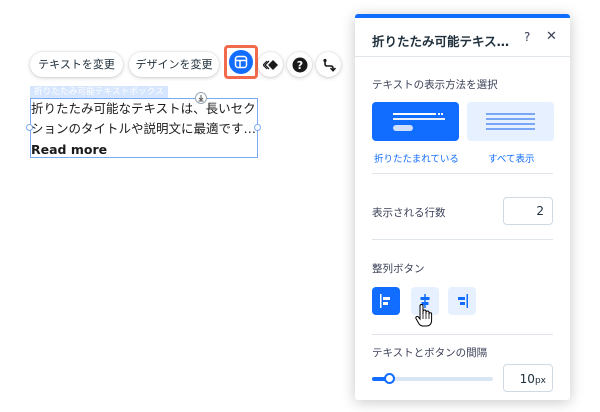 The width and height of the screenshot is (600, 412). I want to click on animation-button, so click(270, 64).